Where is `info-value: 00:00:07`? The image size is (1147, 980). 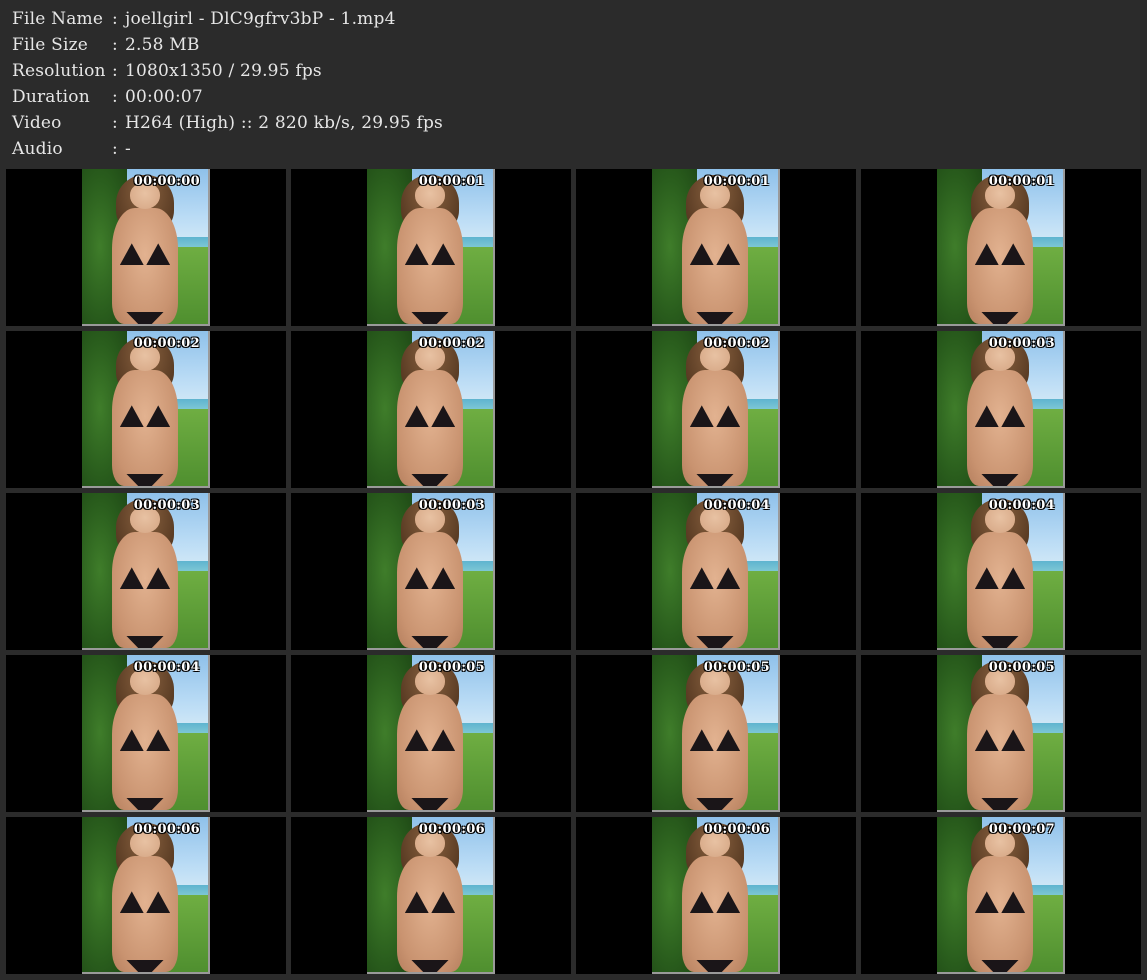
info-value: 00:00:07 is located at coordinates (164, 97).